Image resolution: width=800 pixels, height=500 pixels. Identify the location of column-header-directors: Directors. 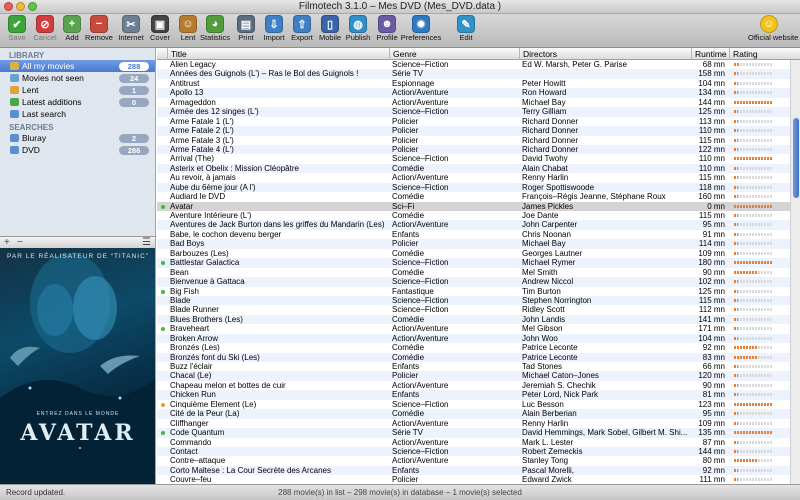
(605, 54).